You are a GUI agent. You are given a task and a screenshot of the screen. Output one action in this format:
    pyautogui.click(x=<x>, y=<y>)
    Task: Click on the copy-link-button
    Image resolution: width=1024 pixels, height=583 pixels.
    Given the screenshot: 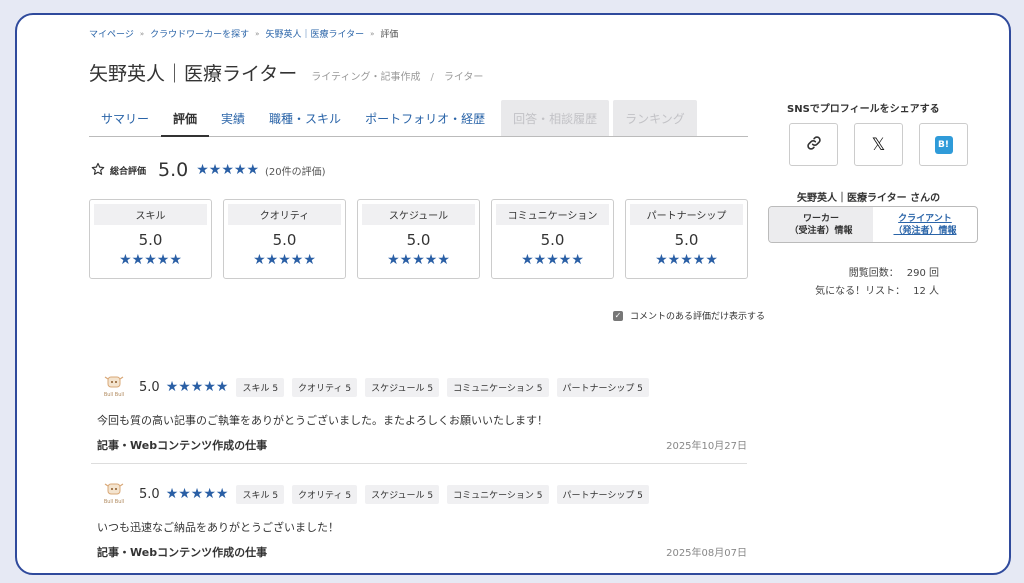 What is the action you would take?
    pyautogui.click(x=813, y=144)
    